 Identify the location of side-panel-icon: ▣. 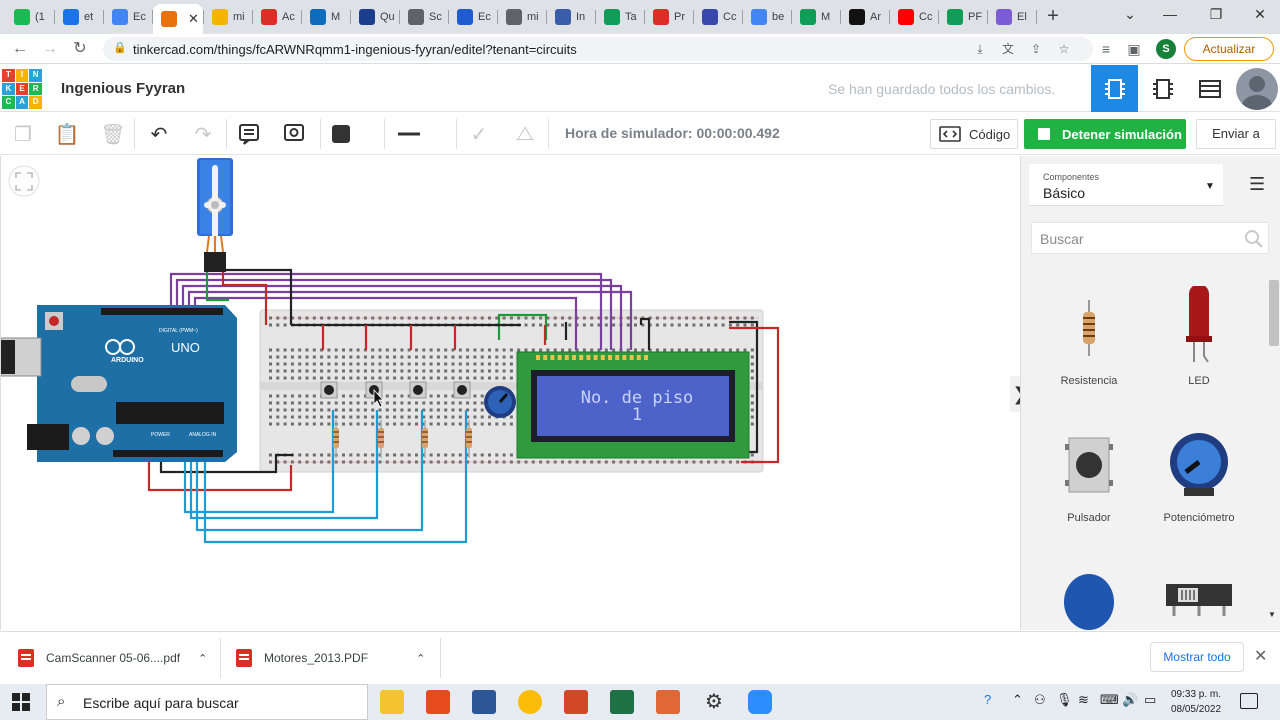
(1134, 49).